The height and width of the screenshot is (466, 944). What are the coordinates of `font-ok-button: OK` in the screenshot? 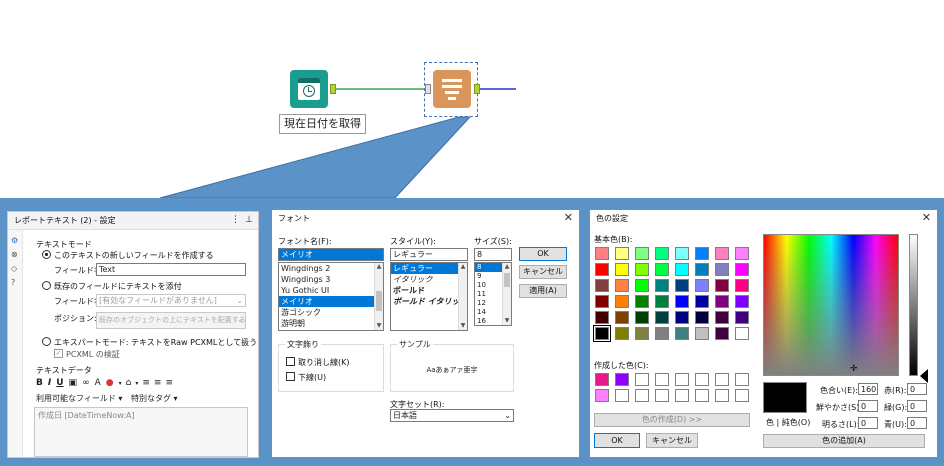 It's located at (543, 254).